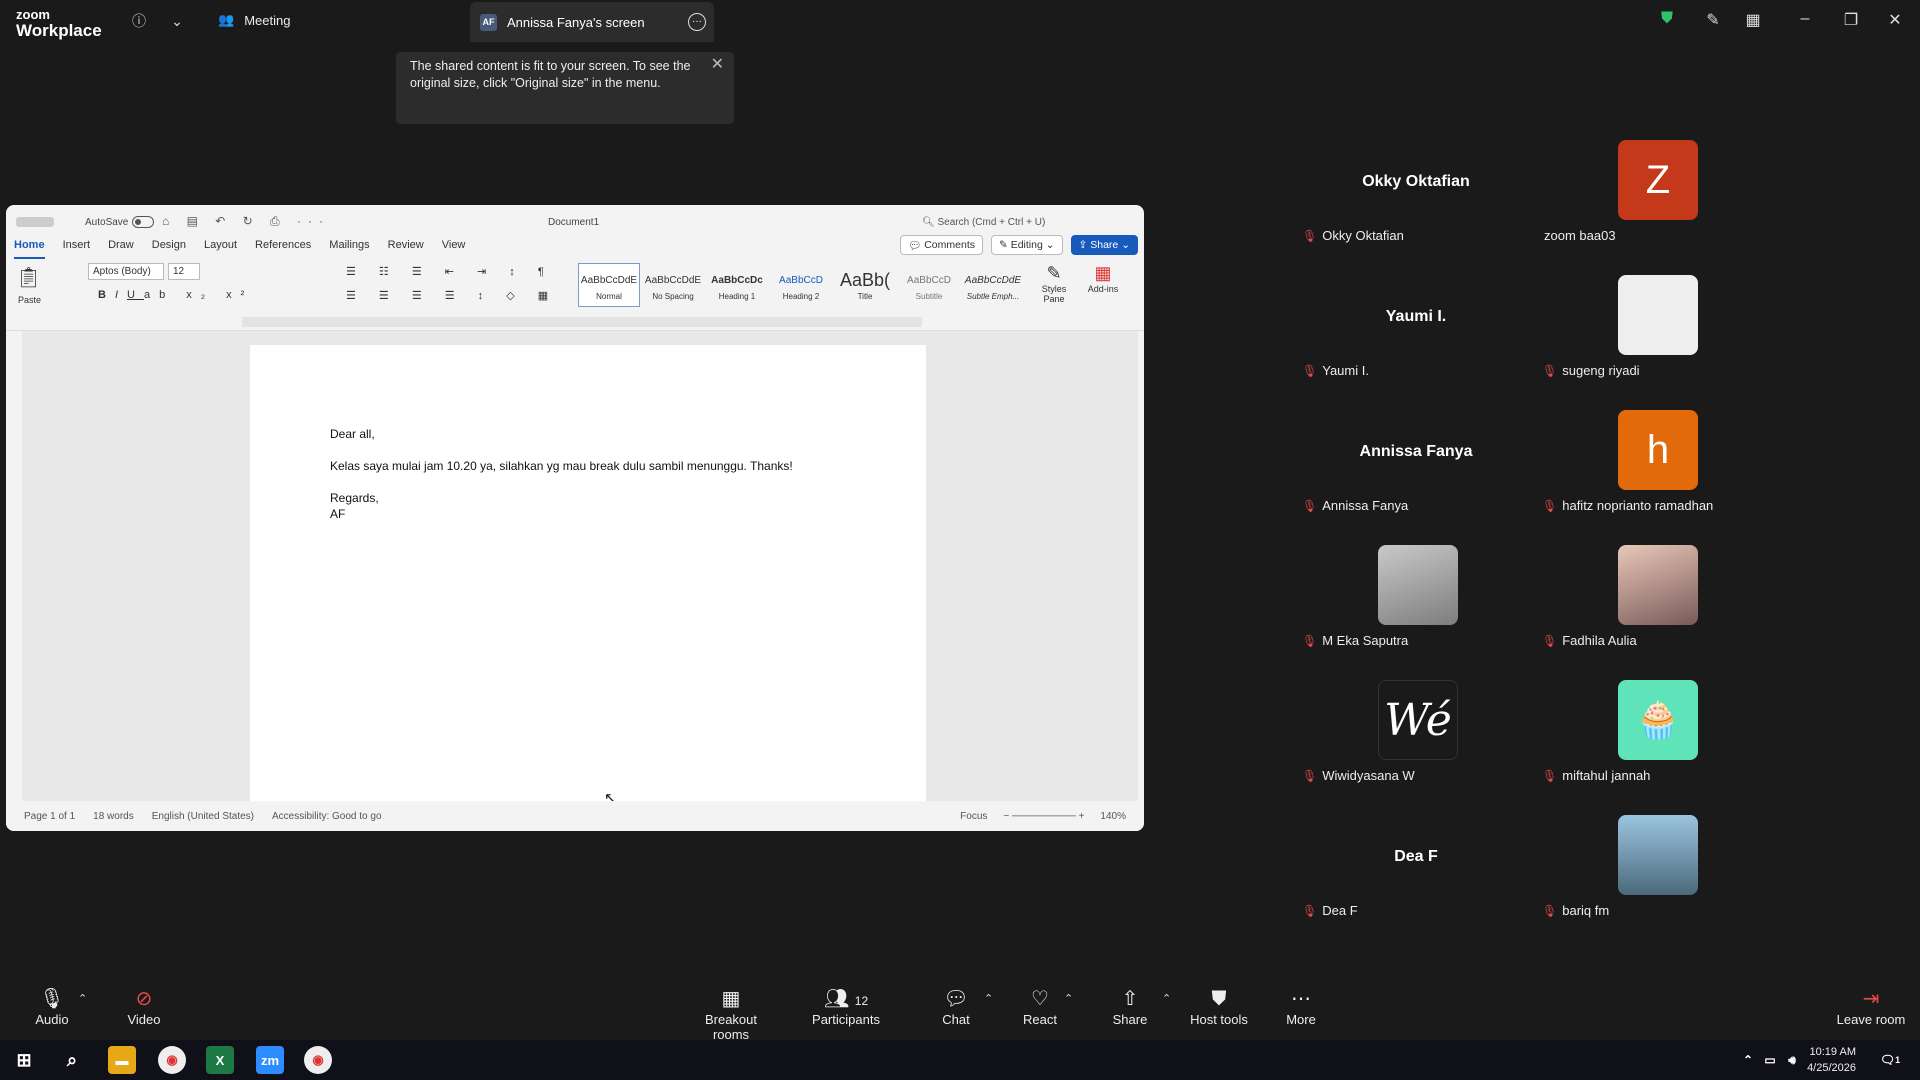 This screenshot has width=1920, height=1080. Describe the element at coordinates (673, 285) in the screenshot. I see `style-no-spacing: AaBbCcDdE No Spacing` at that location.